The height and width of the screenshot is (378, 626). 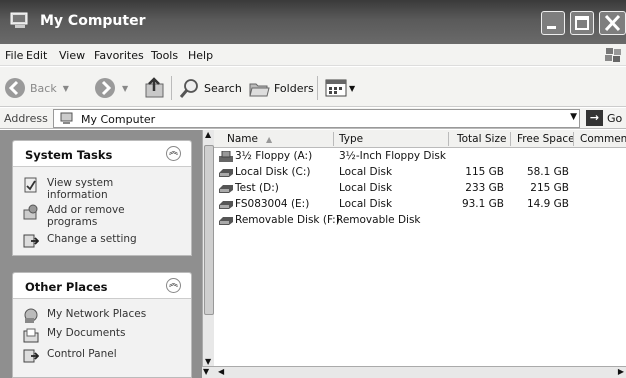 I want to click on task-pane-scrollbar: ▲ ▼, so click(x=208, y=248).